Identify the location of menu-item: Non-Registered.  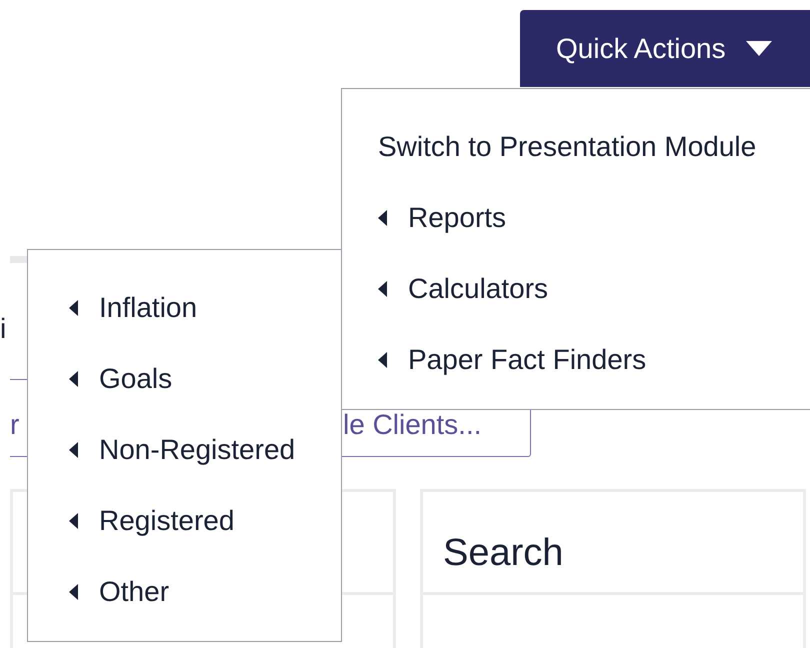
(205, 449).